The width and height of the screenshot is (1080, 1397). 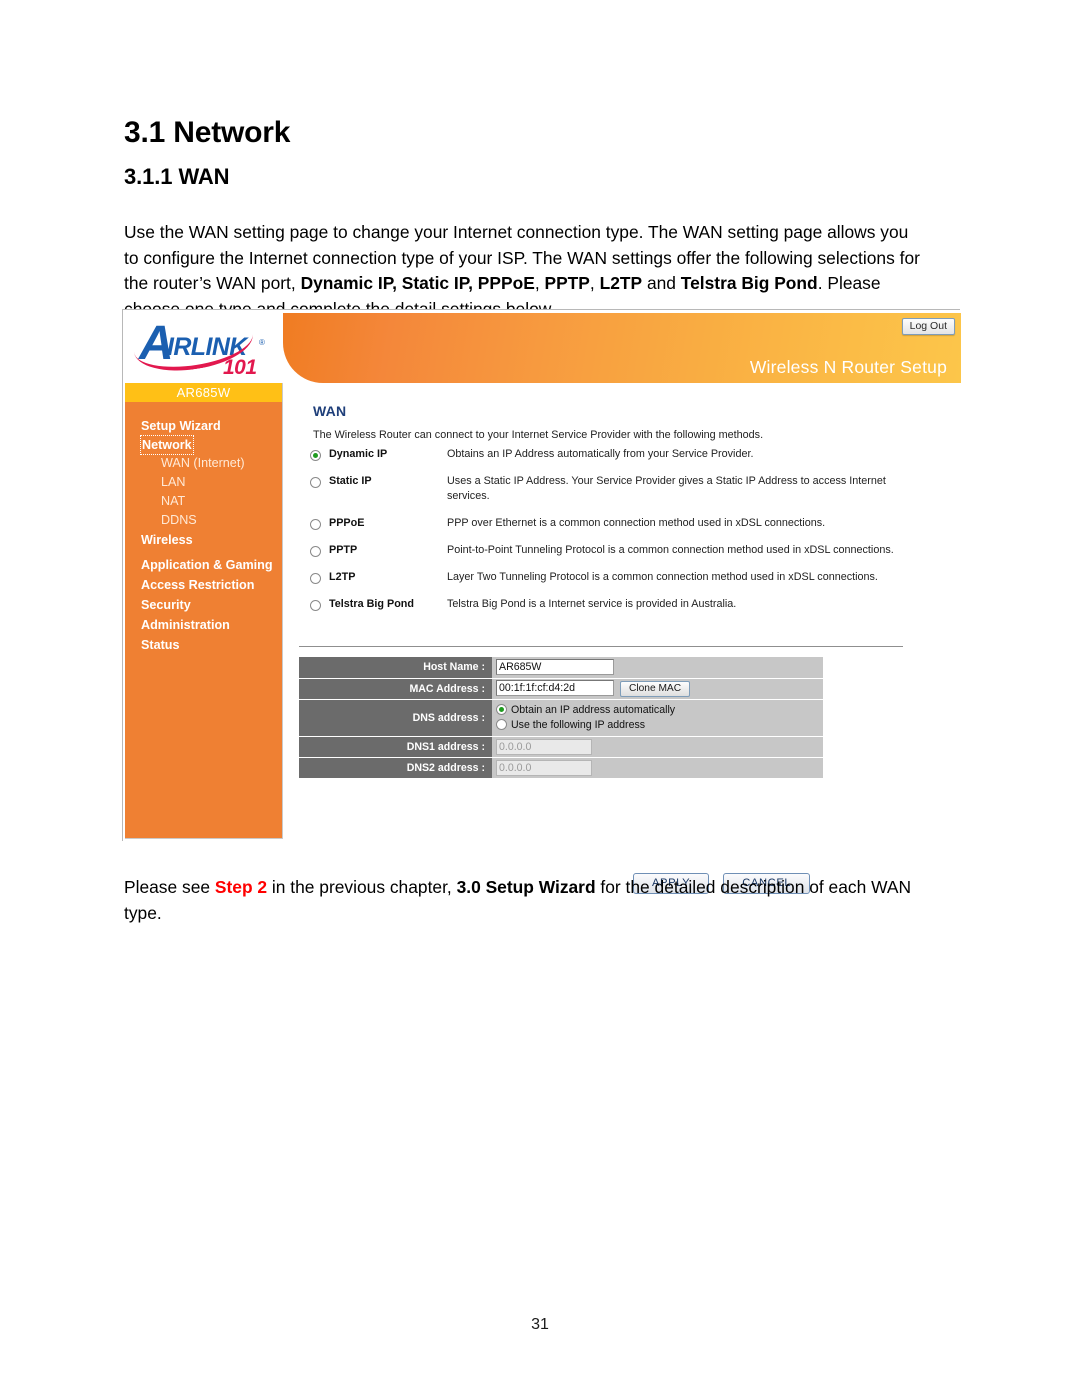 What do you see at coordinates (203, 585) in the screenshot?
I see `sidebar-item-access-restriction: Access Restriction` at bounding box center [203, 585].